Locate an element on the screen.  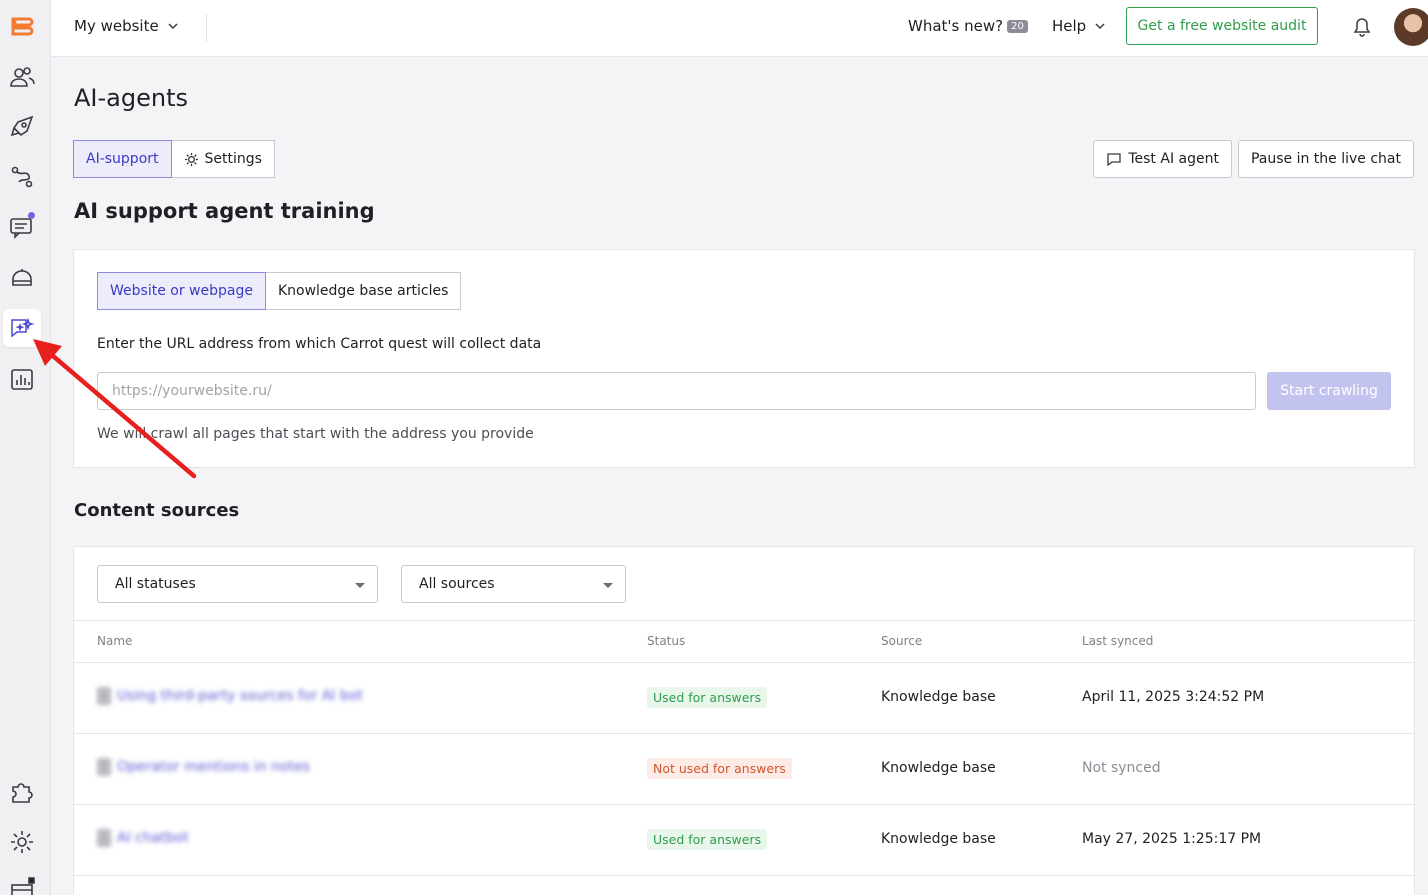
content-sources-title: Content sources is located at coordinates (157, 510).